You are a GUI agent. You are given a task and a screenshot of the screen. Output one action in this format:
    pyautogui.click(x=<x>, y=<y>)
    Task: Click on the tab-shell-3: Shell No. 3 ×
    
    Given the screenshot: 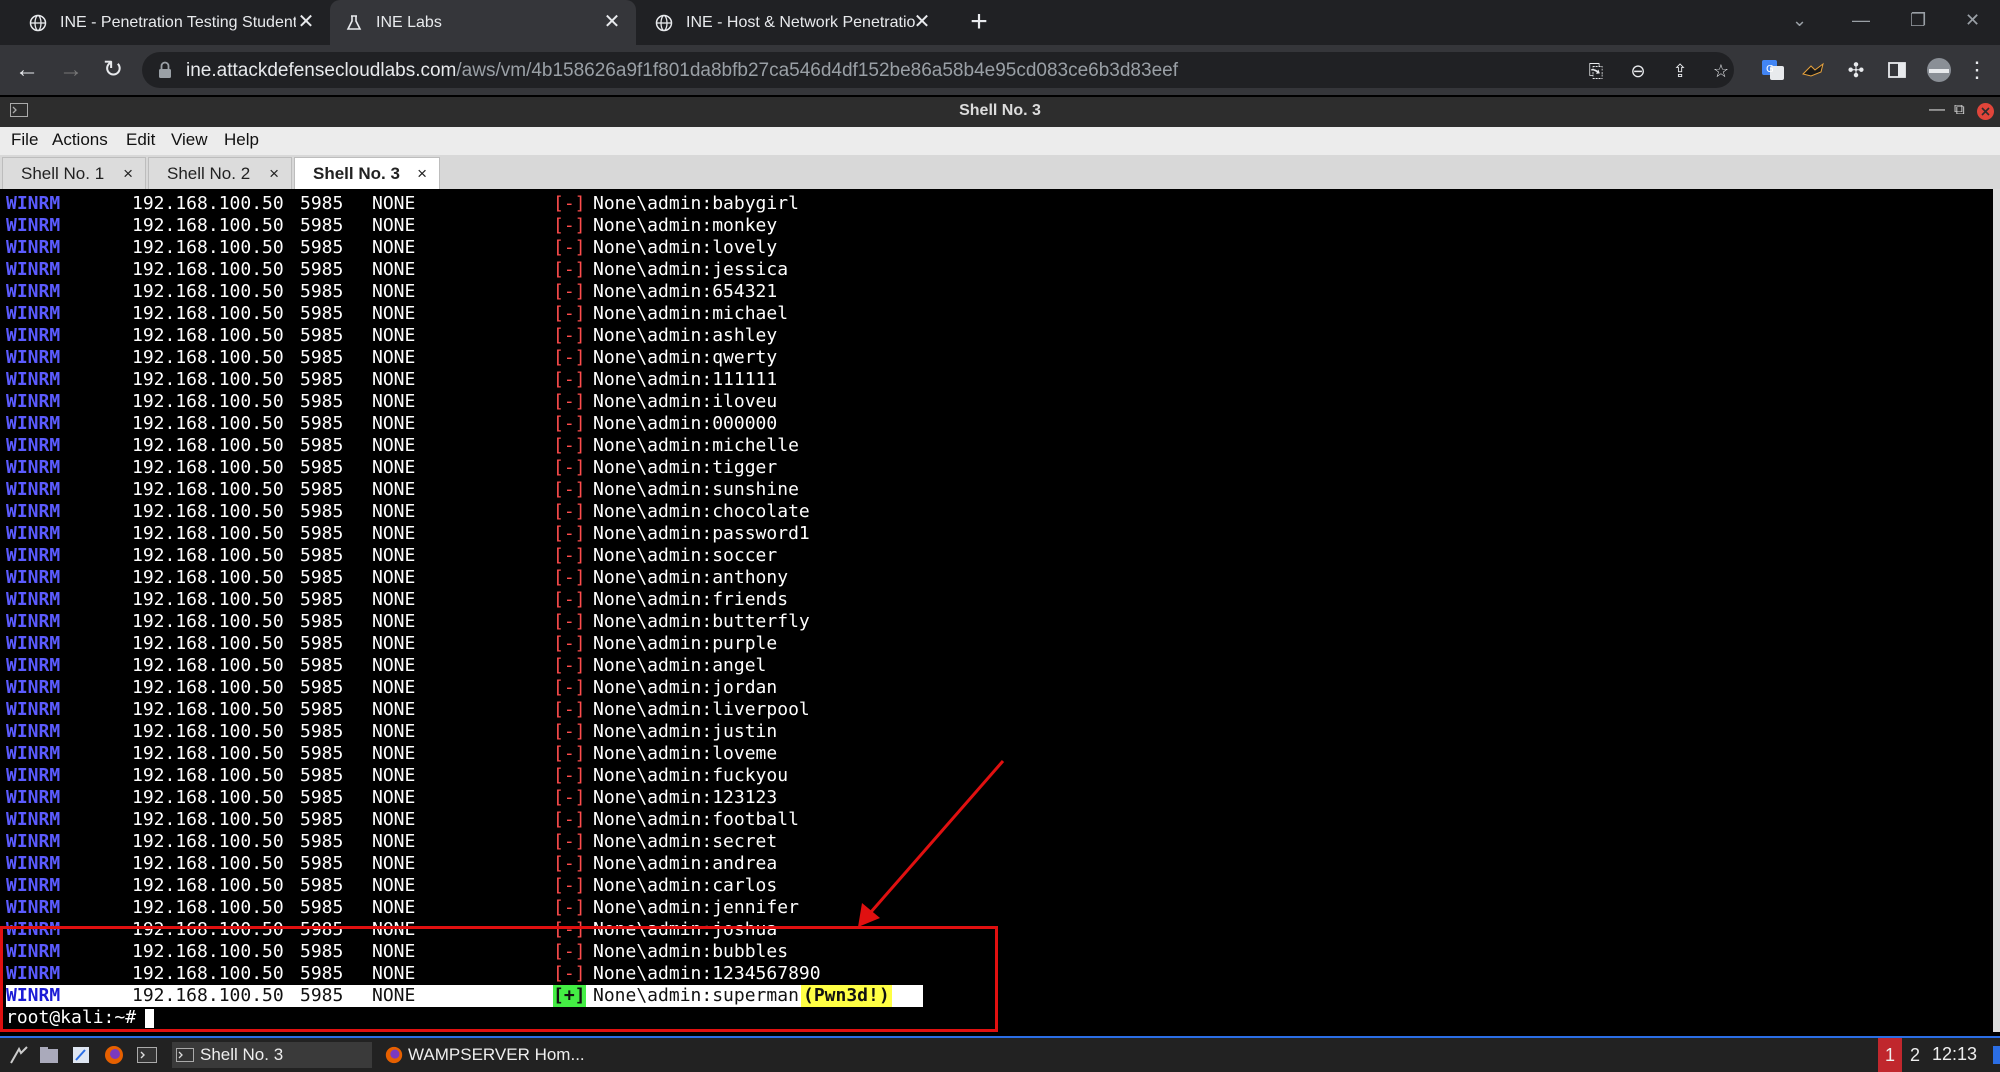 What is the action you would take?
    pyautogui.click(x=367, y=173)
    